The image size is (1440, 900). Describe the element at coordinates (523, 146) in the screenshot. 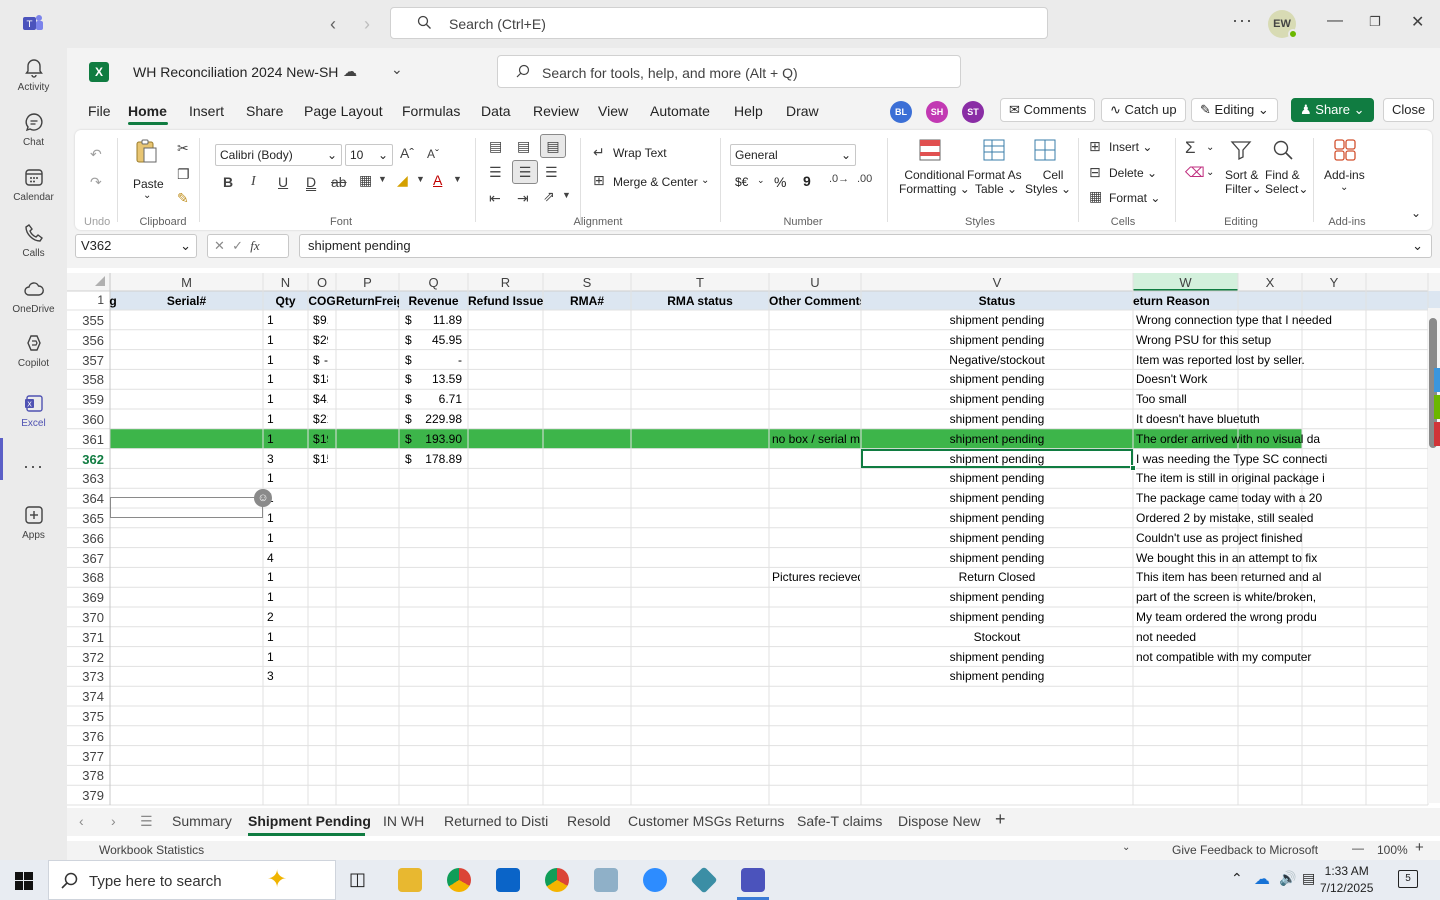

I see `align-middle-icon: ▤` at that location.